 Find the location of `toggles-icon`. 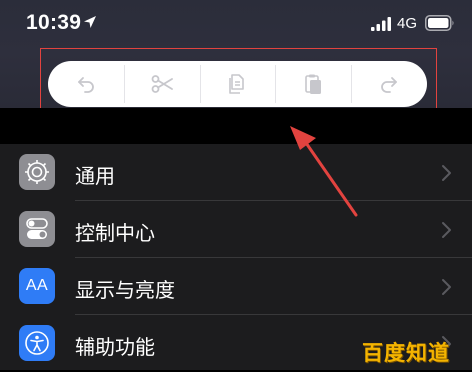

toggles-icon is located at coordinates (37, 229).